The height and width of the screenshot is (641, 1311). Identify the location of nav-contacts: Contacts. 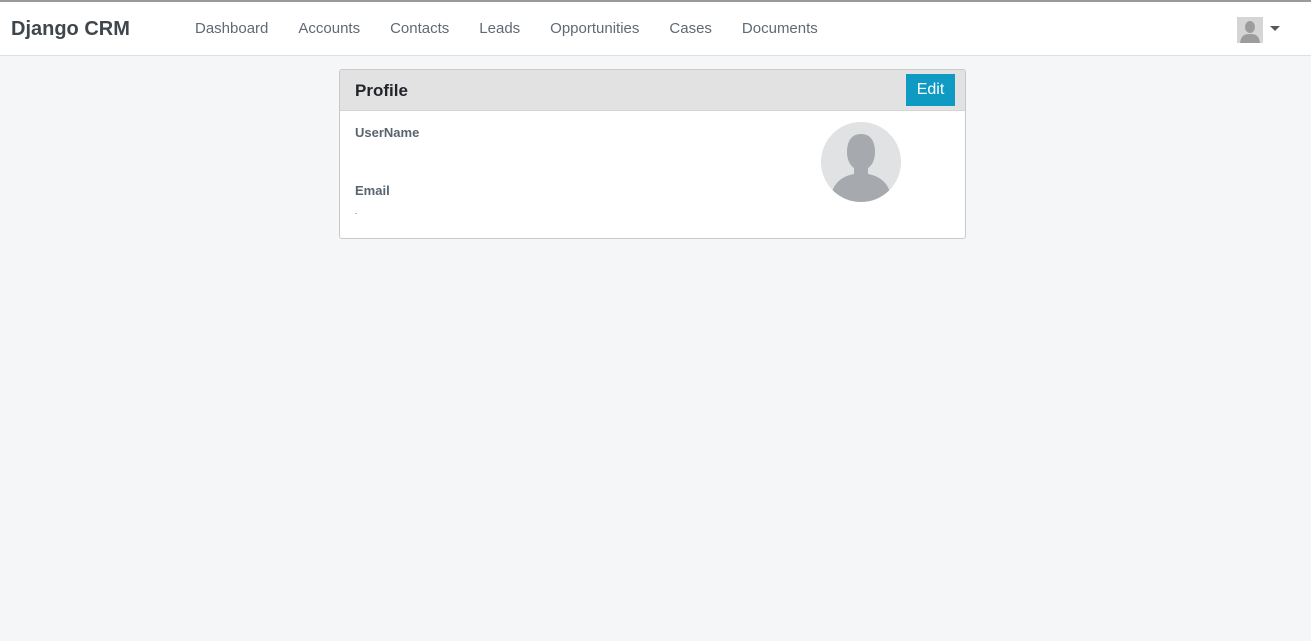
(419, 29).